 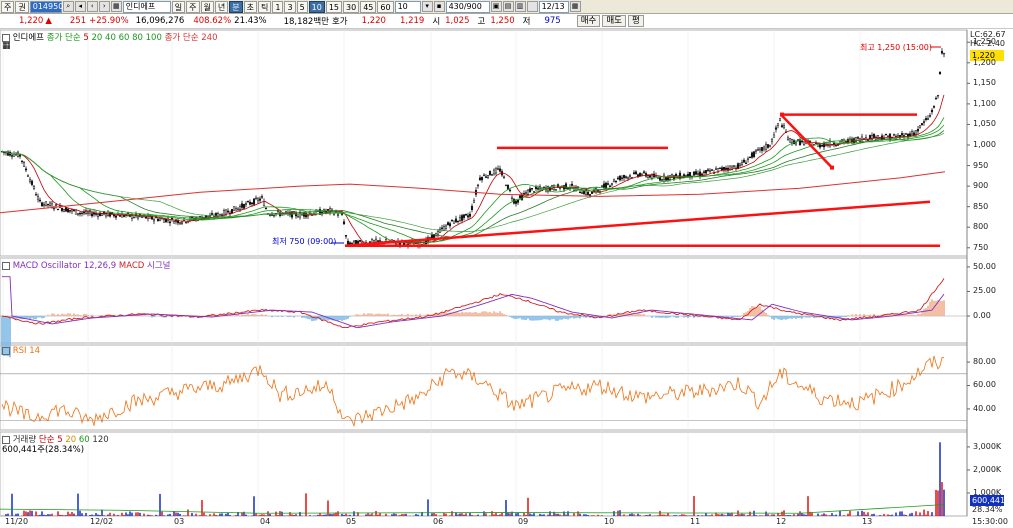 What do you see at coordinates (984, 42) in the screenshot?
I see `price-tick-label: 1,250` at bounding box center [984, 42].